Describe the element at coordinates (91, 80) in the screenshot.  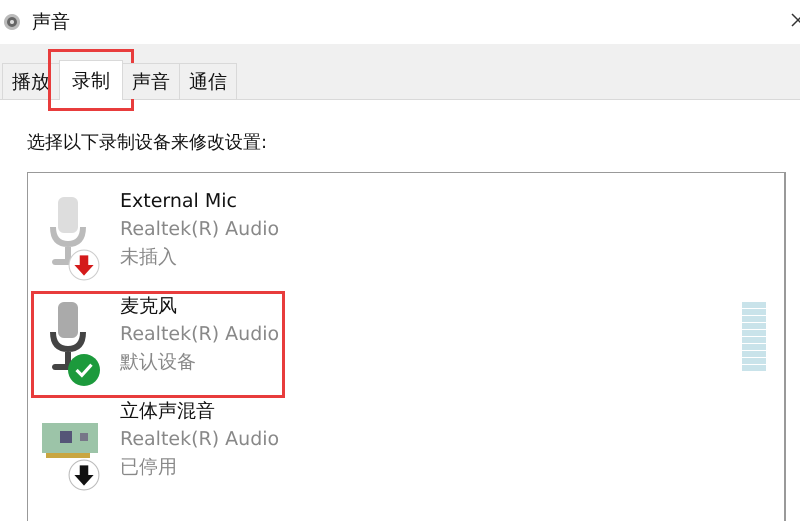
I see `tab: 录制` at that location.